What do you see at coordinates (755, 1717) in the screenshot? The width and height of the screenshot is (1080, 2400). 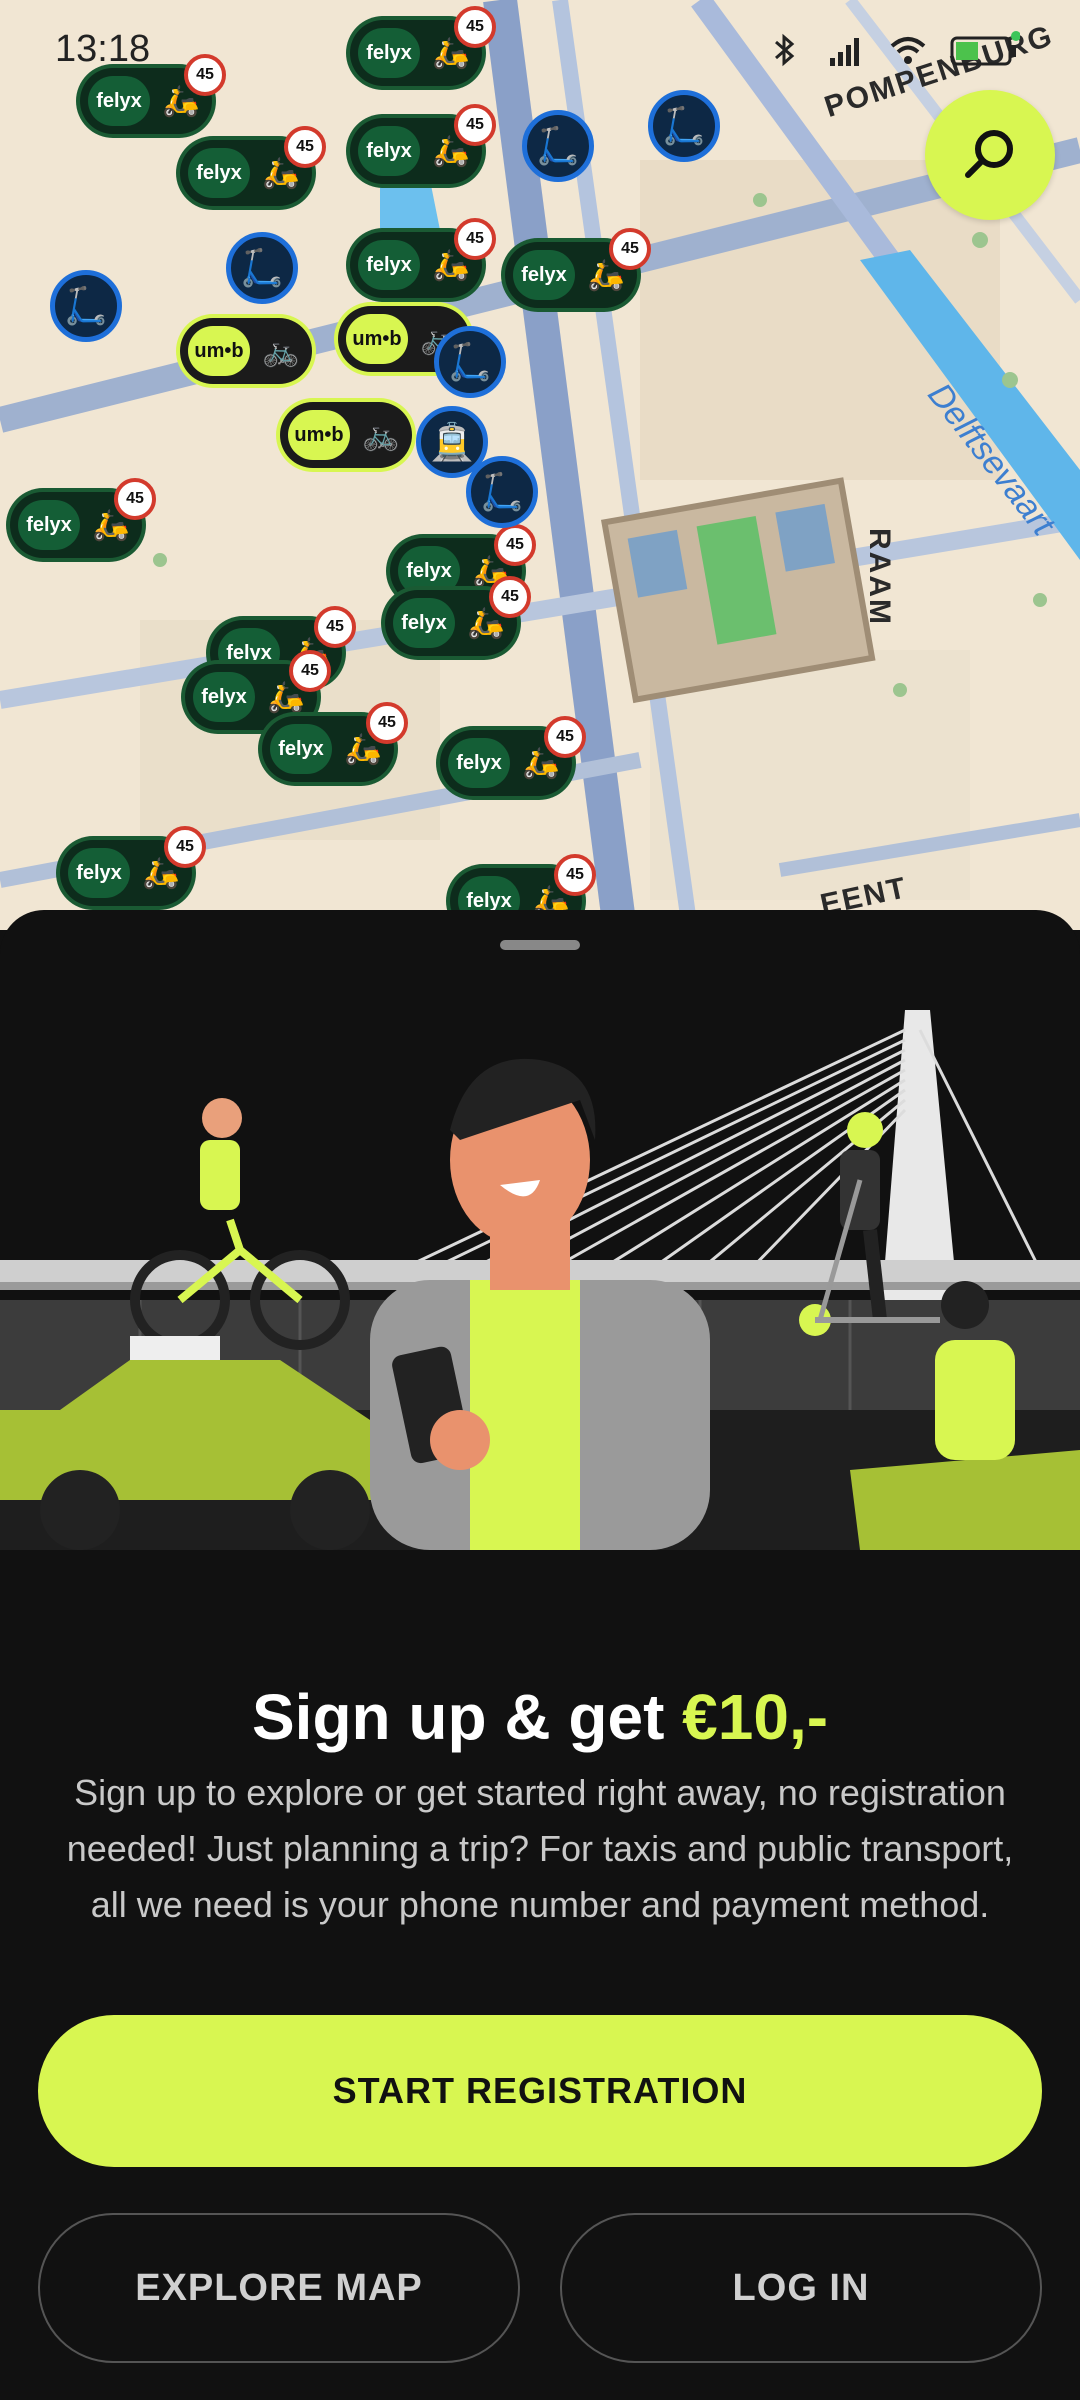 I see `headline-bonus: €10,-` at bounding box center [755, 1717].